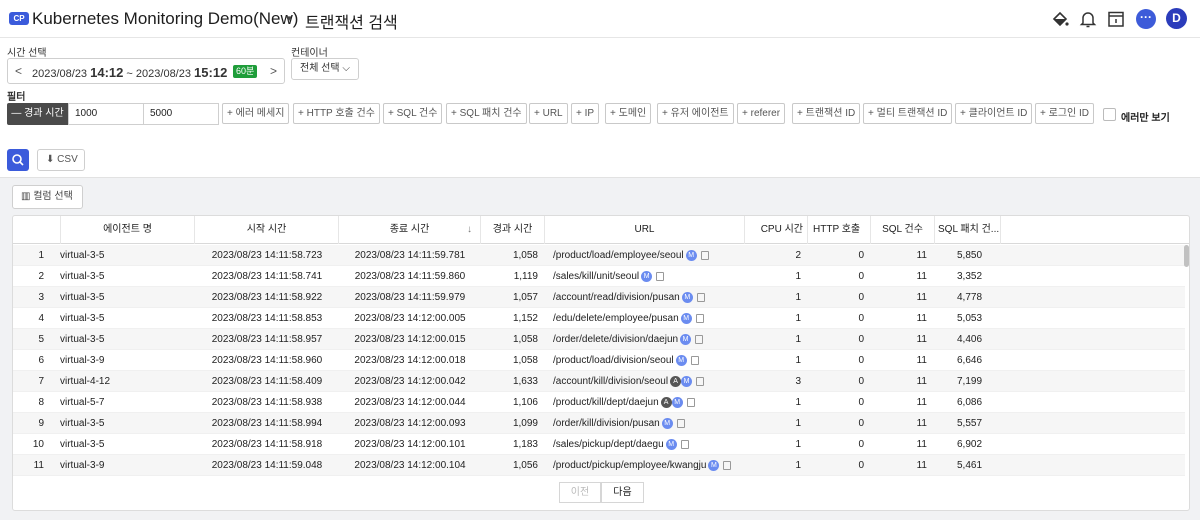 The image size is (1200, 520). What do you see at coordinates (106, 114) in the screenshot?
I see `elapsed-min-input: 1000` at bounding box center [106, 114].